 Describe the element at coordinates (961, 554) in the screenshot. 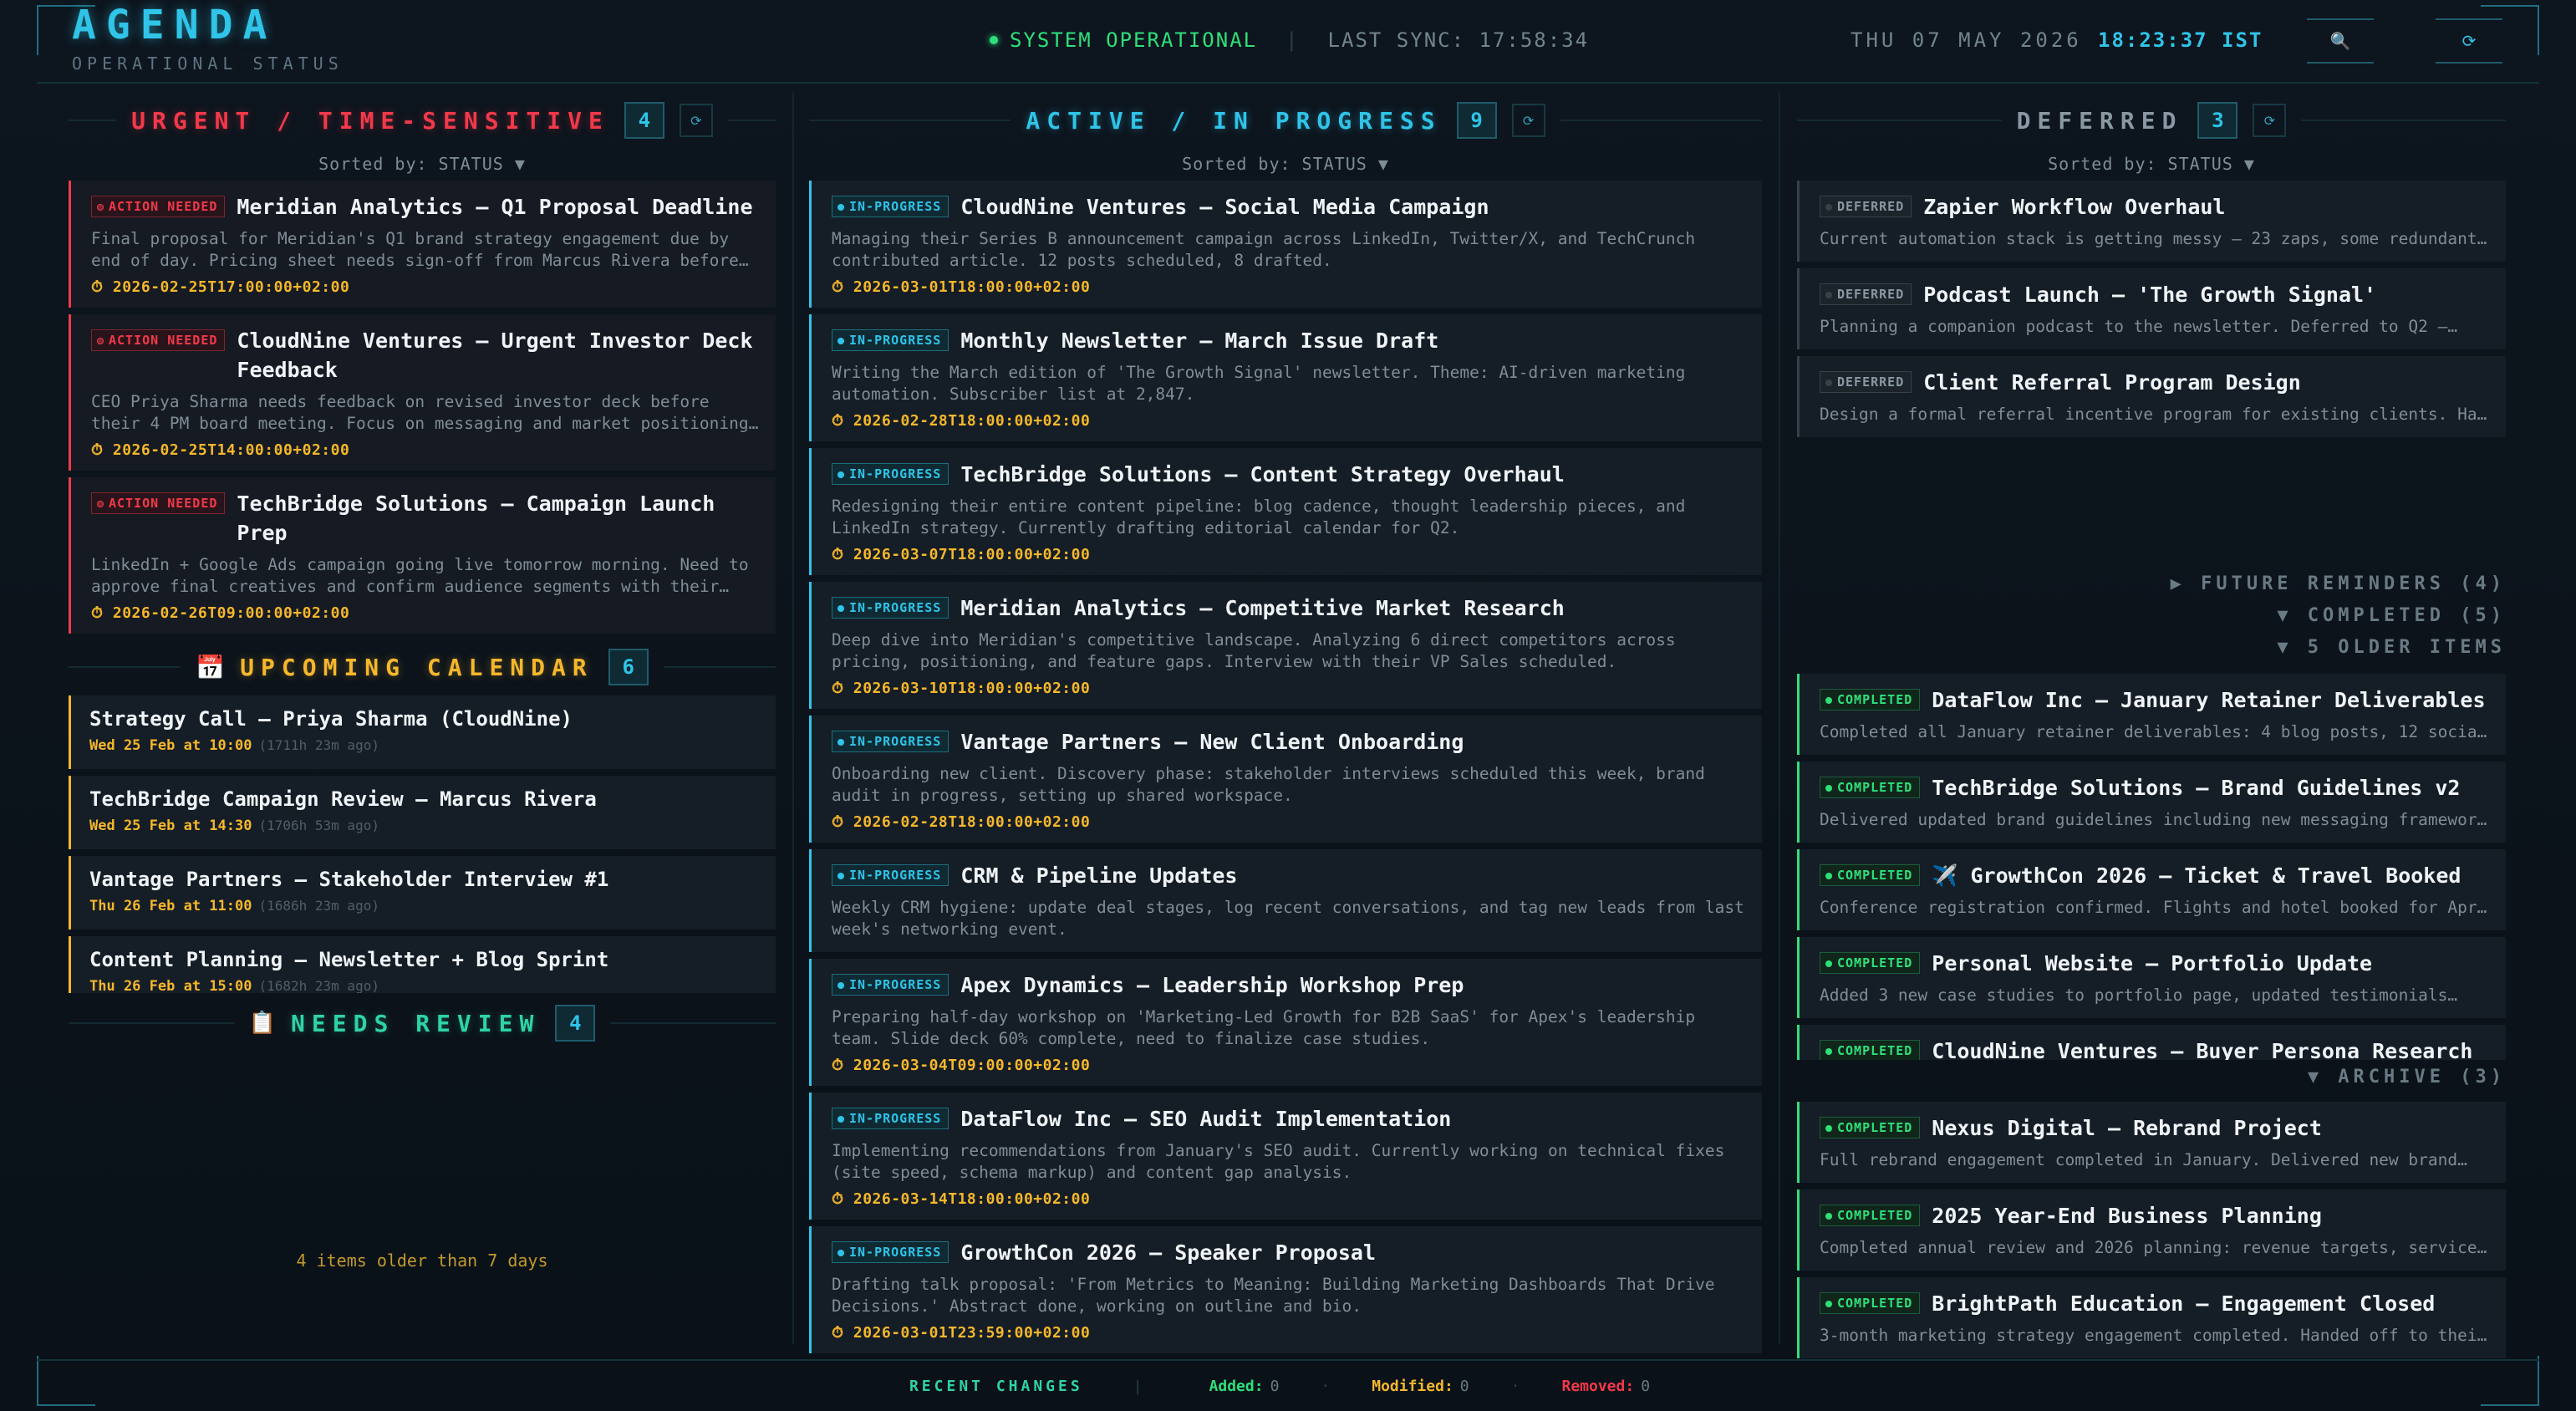

I see `task-due-date: ⏱ 2026-03-07T18:00:00+02:00` at that location.